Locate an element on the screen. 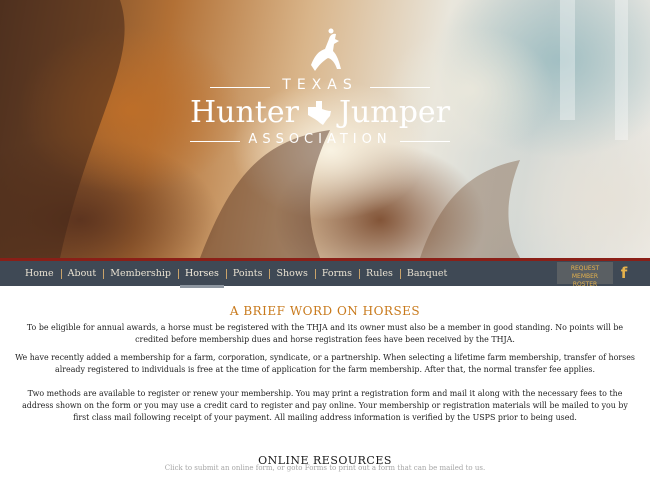 This screenshot has height=480, width=650. nav-item-home: Home is located at coordinates (39, 273).